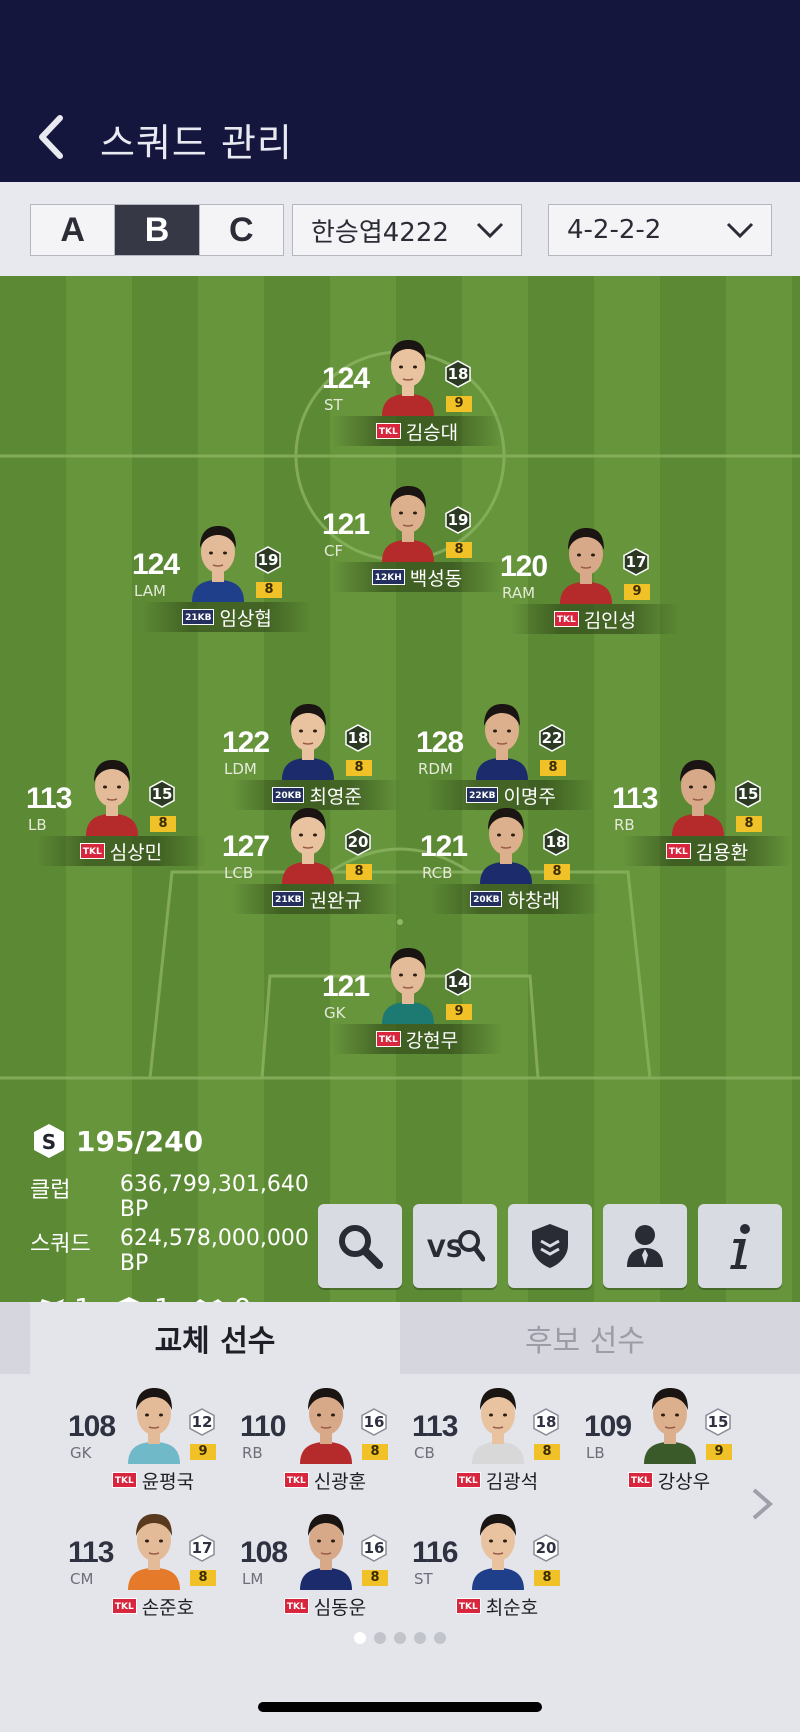  Describe the element at coordinates (92, 1426) in the screenshot. I see `player-ovr: 108` at that location.